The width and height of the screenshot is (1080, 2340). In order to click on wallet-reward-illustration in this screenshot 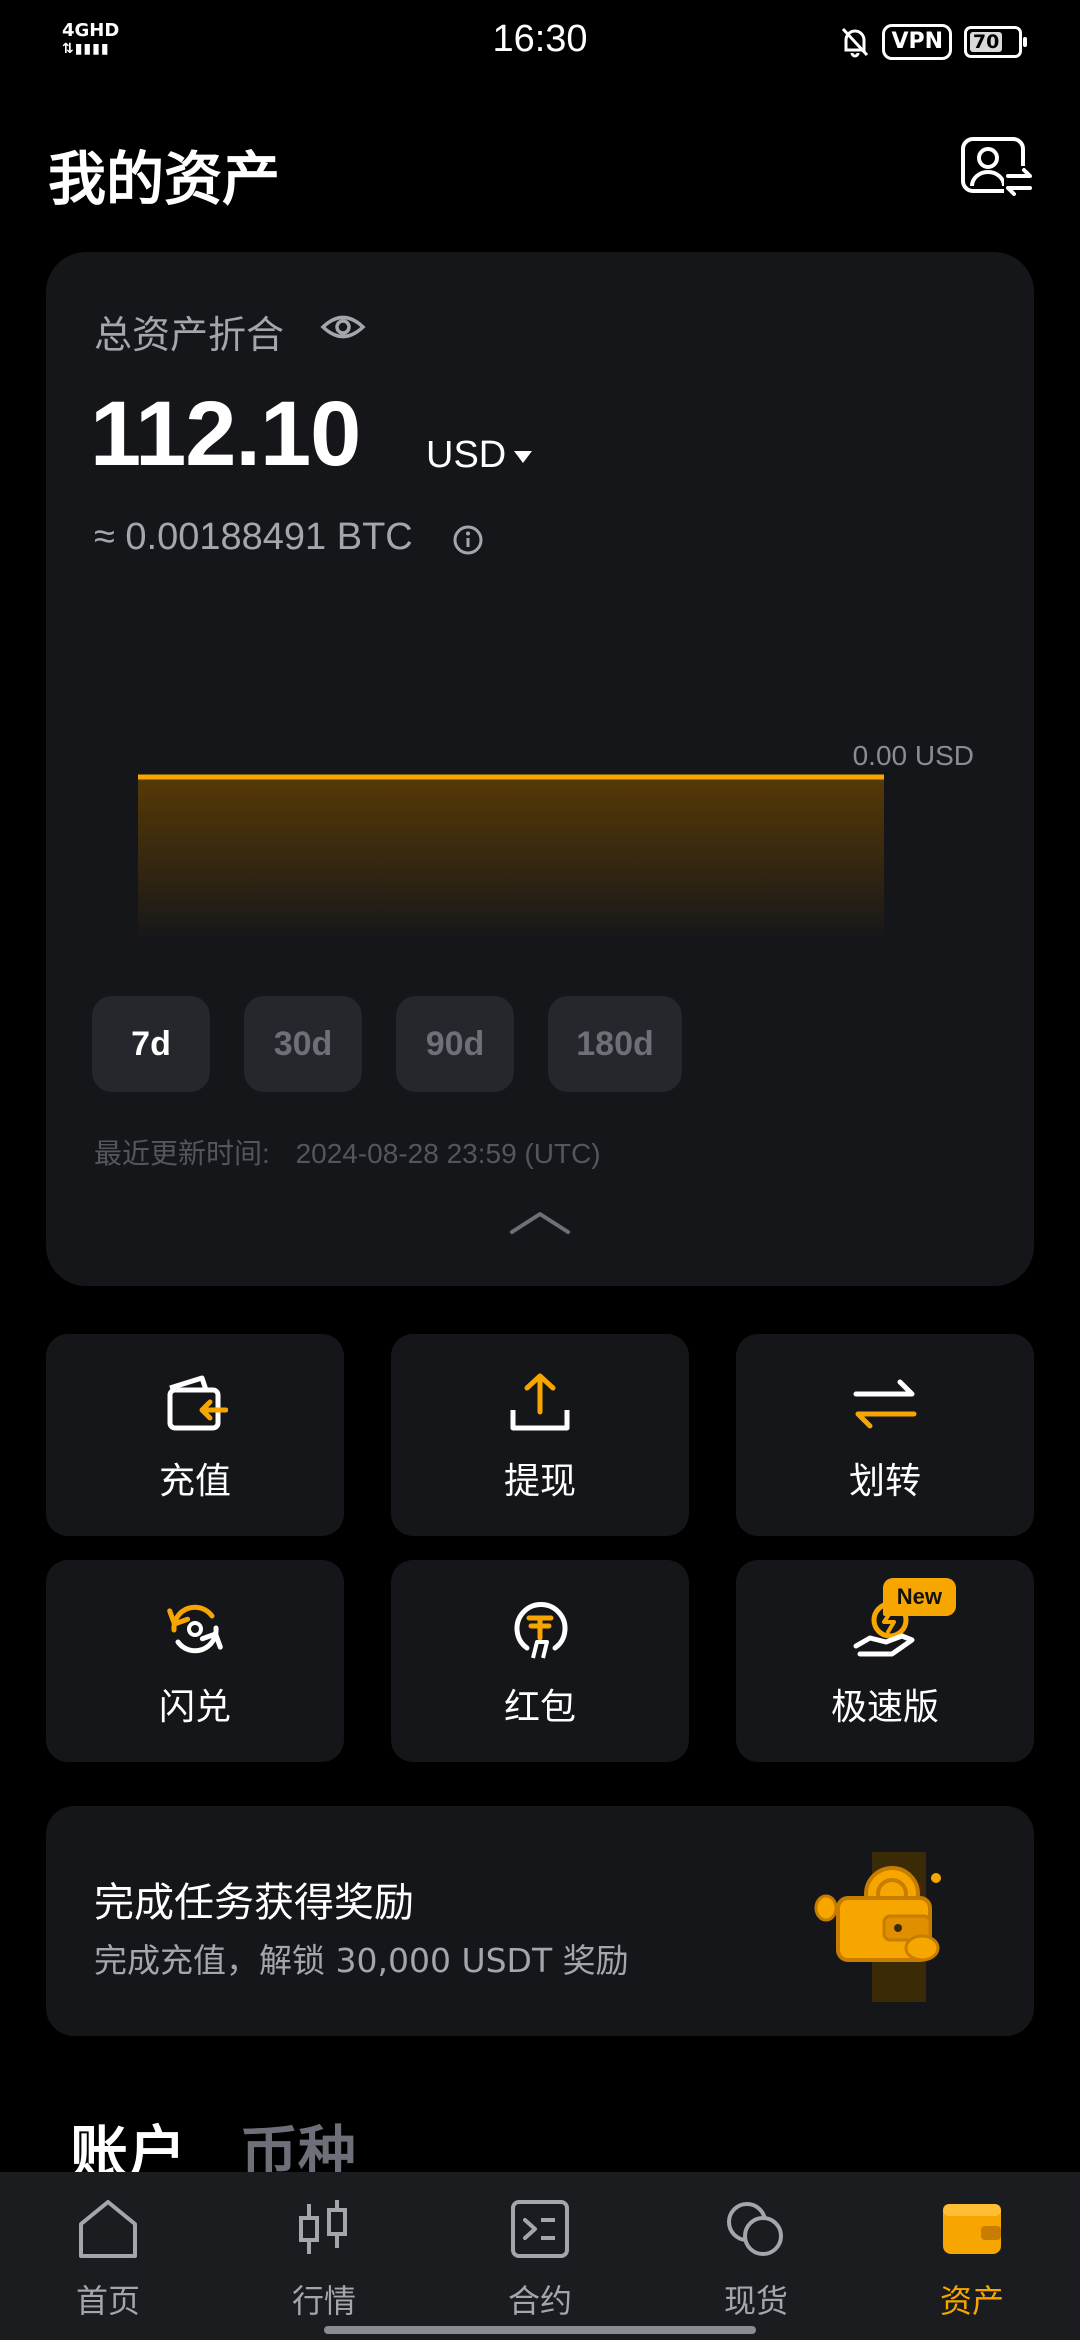, I will do `click(877, 1927)`.